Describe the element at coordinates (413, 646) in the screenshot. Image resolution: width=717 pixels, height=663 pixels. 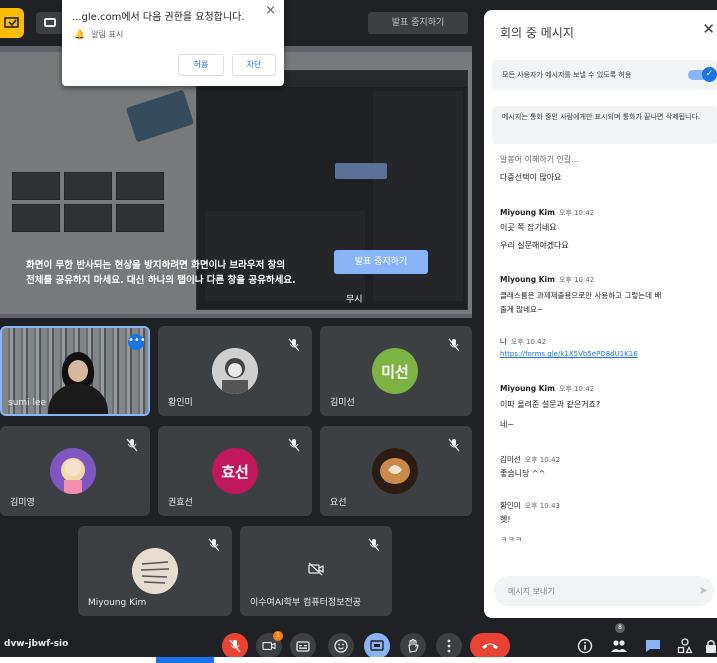
I see `raise-hand-button` at that location.